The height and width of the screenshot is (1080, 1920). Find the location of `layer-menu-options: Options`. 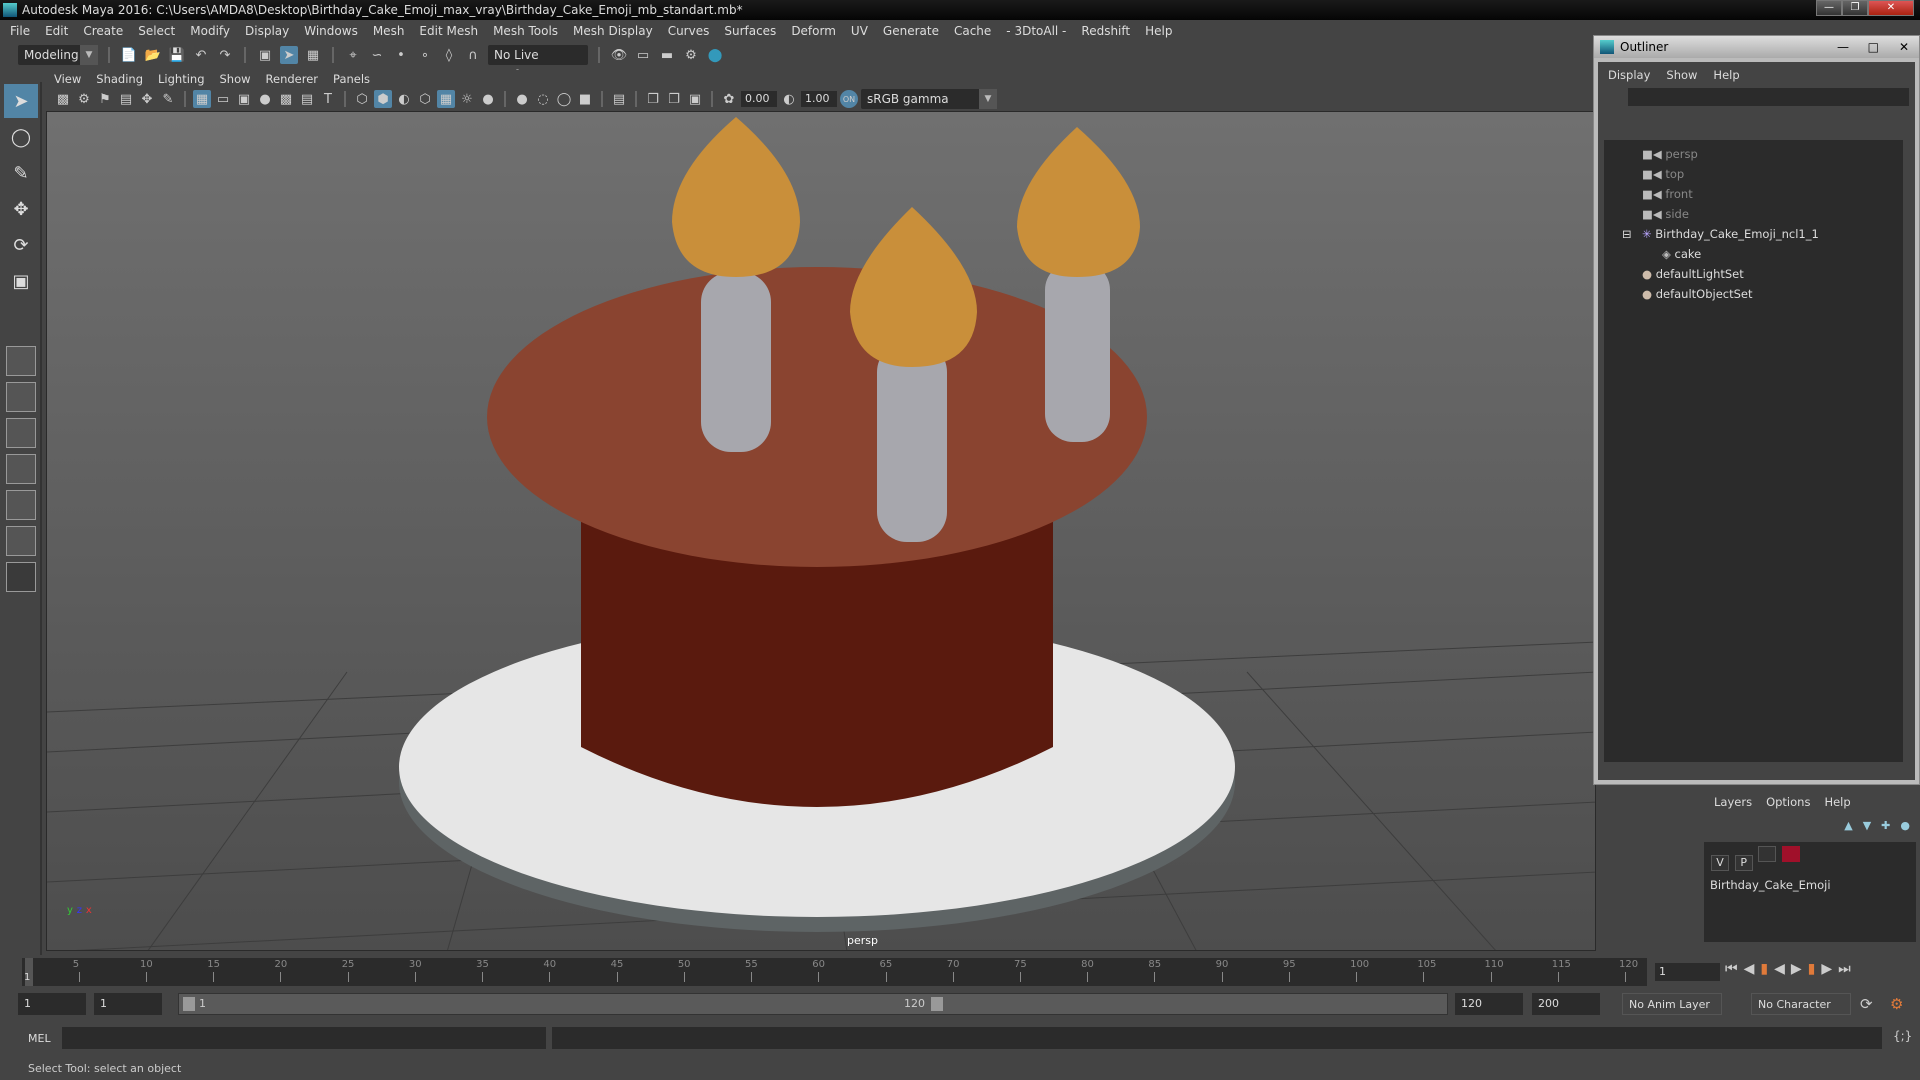

layer-menu-options: Options is located at coordinates (1788, 802).